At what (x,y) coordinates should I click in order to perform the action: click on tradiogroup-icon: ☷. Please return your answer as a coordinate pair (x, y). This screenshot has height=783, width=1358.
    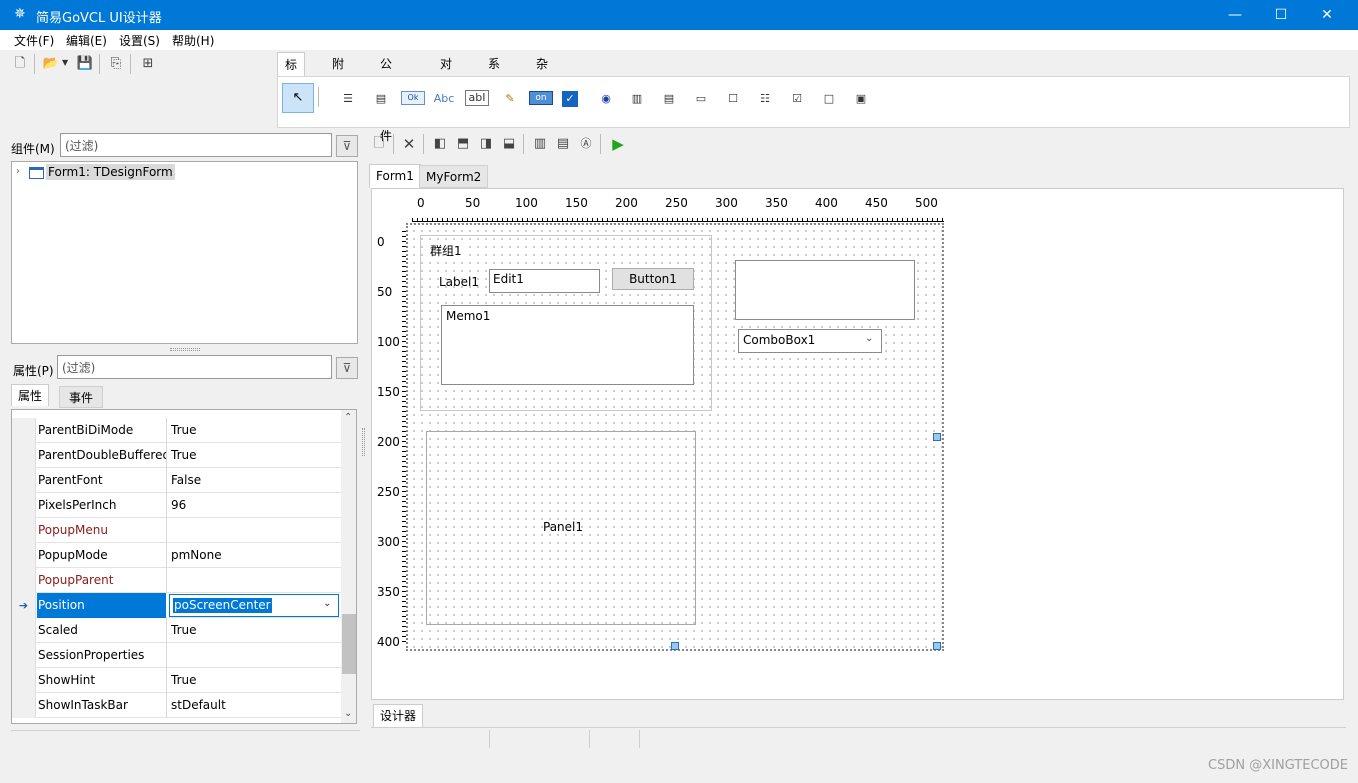
    Looking at the image, I should click on (765, 99).